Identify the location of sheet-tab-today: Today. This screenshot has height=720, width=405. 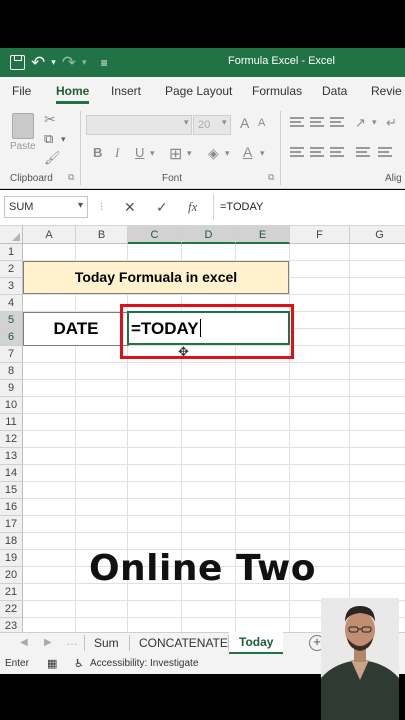
(256, 643).